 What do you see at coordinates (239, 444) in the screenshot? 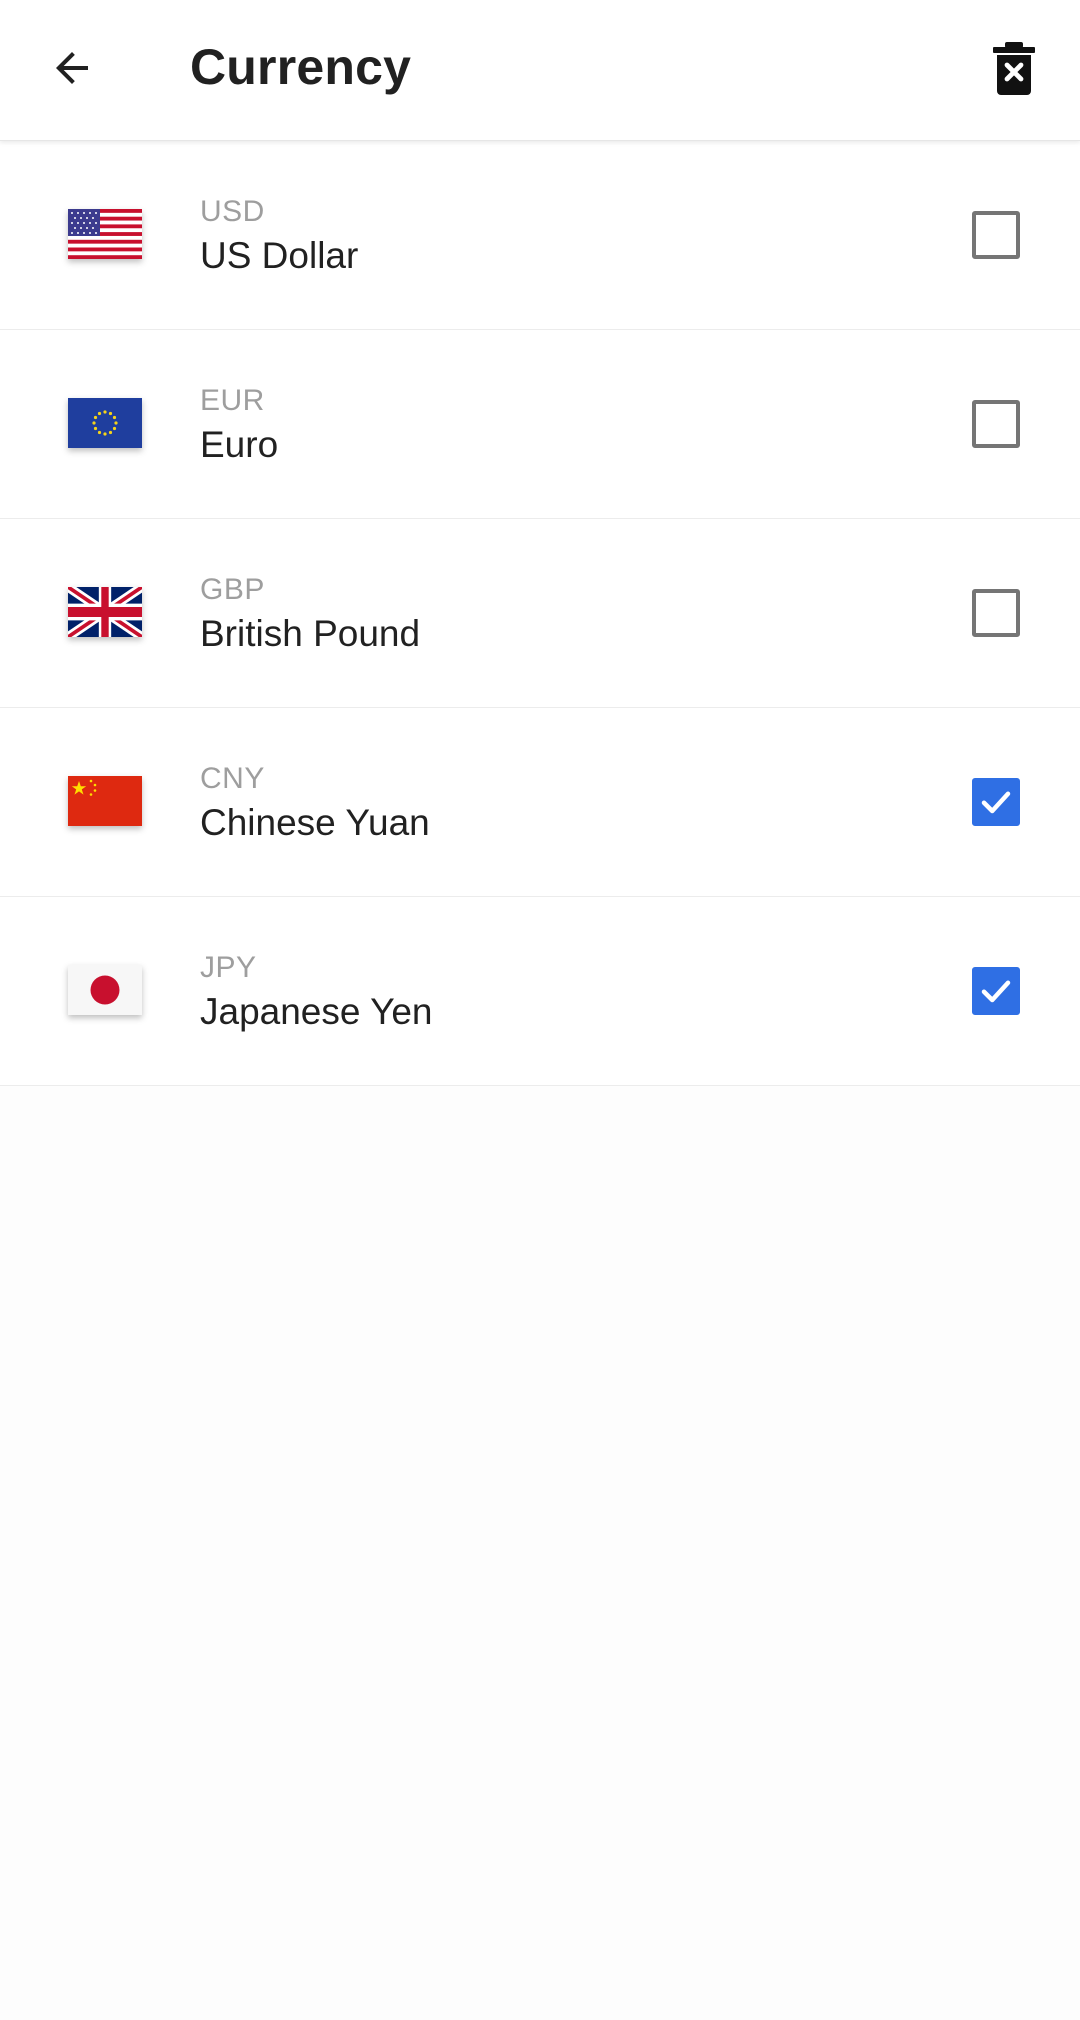
I see `currency-name: Euro` at bounding box center [239, 444].